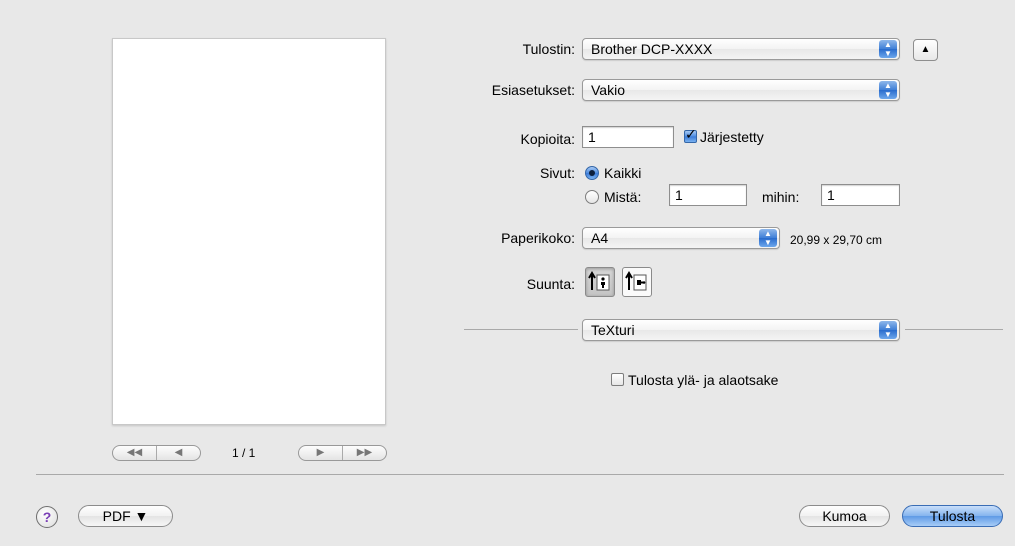 Image resolution: width=1015 pixels, height=546 pixels. I want to click on portrait-orientation-button, so click(600, 282).